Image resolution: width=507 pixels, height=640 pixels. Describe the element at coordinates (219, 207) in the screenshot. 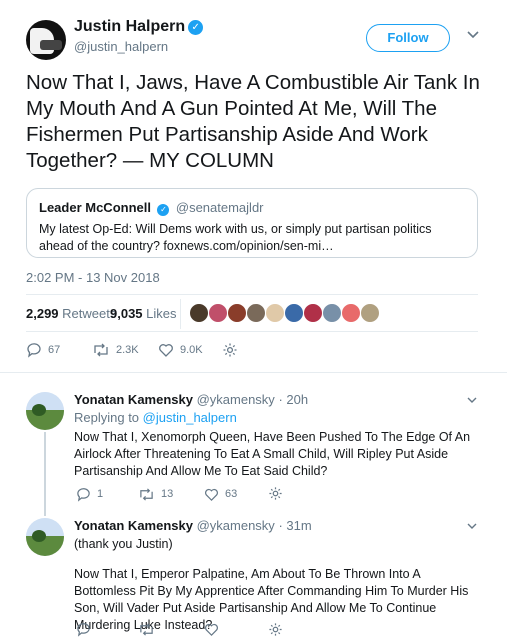

I see `quote-author-handle: @senatemajldr` at that location.